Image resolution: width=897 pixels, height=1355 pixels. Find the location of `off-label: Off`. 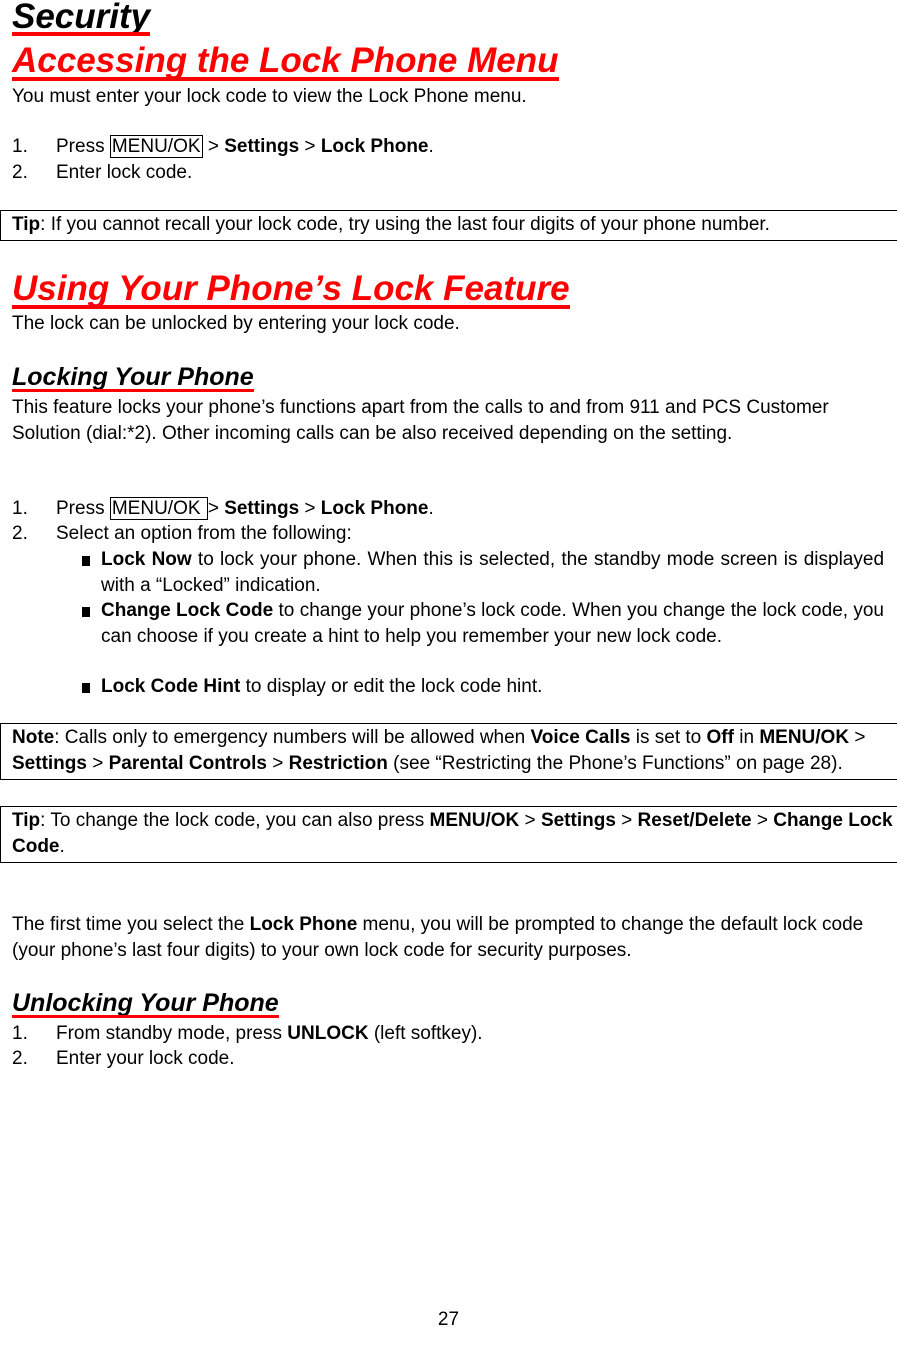

off-label: Off is located at coordinates (720, 737).